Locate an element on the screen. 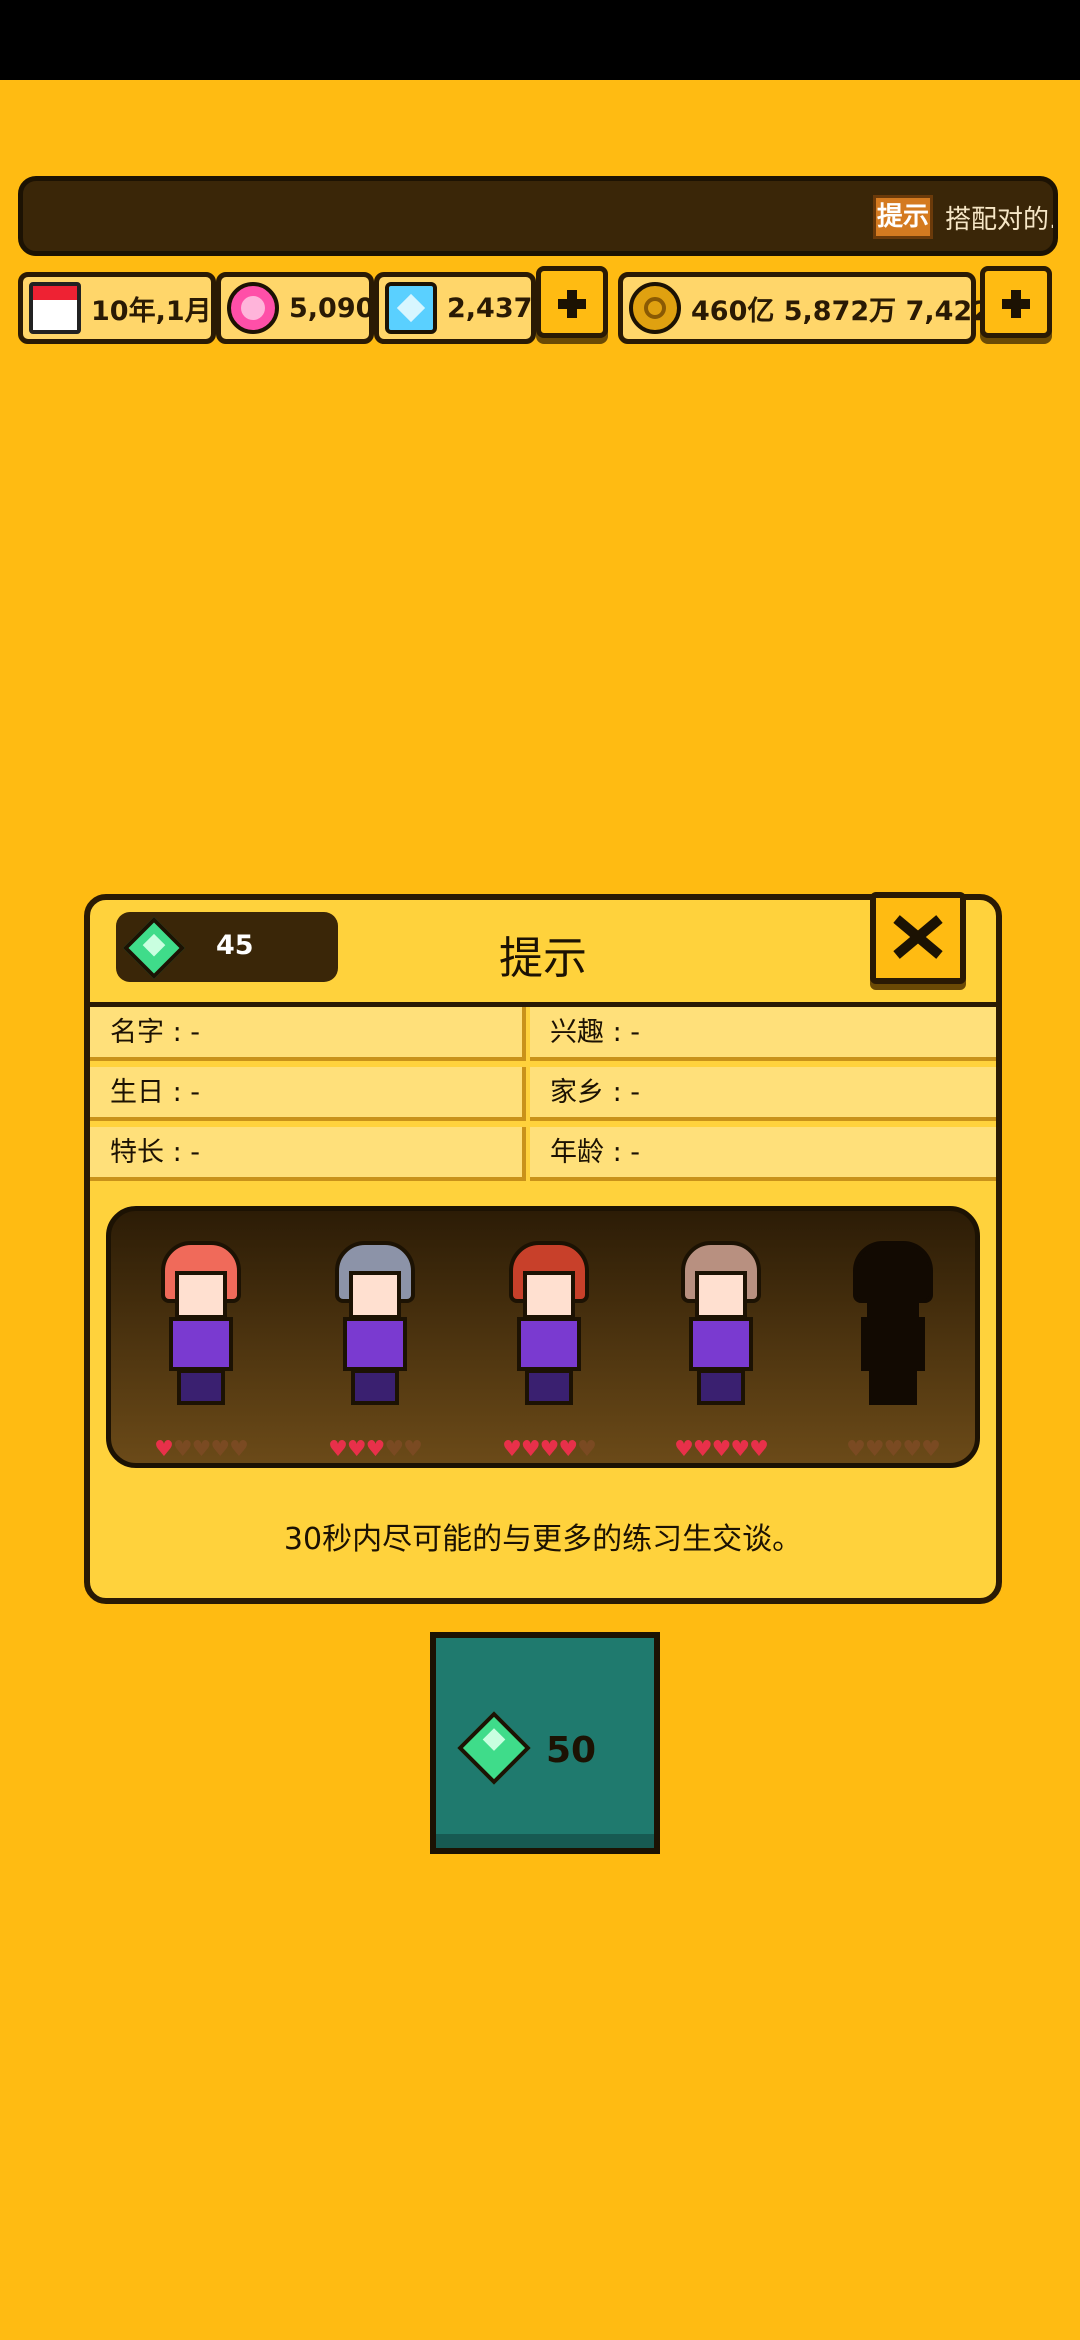  pink-gem-value: 5,090 is located at coordinates (332, 308).